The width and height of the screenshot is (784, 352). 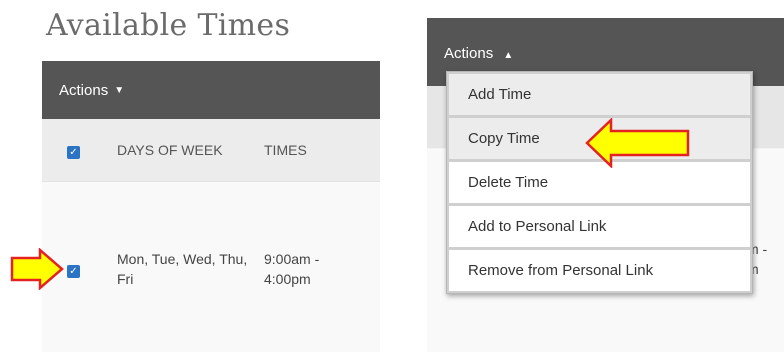 What do you see at coordinates (599, 226) in the screenshot?
I see `menu-item-add-to-personal-link: Add to Personal Link` at bounding box center [599, 226].